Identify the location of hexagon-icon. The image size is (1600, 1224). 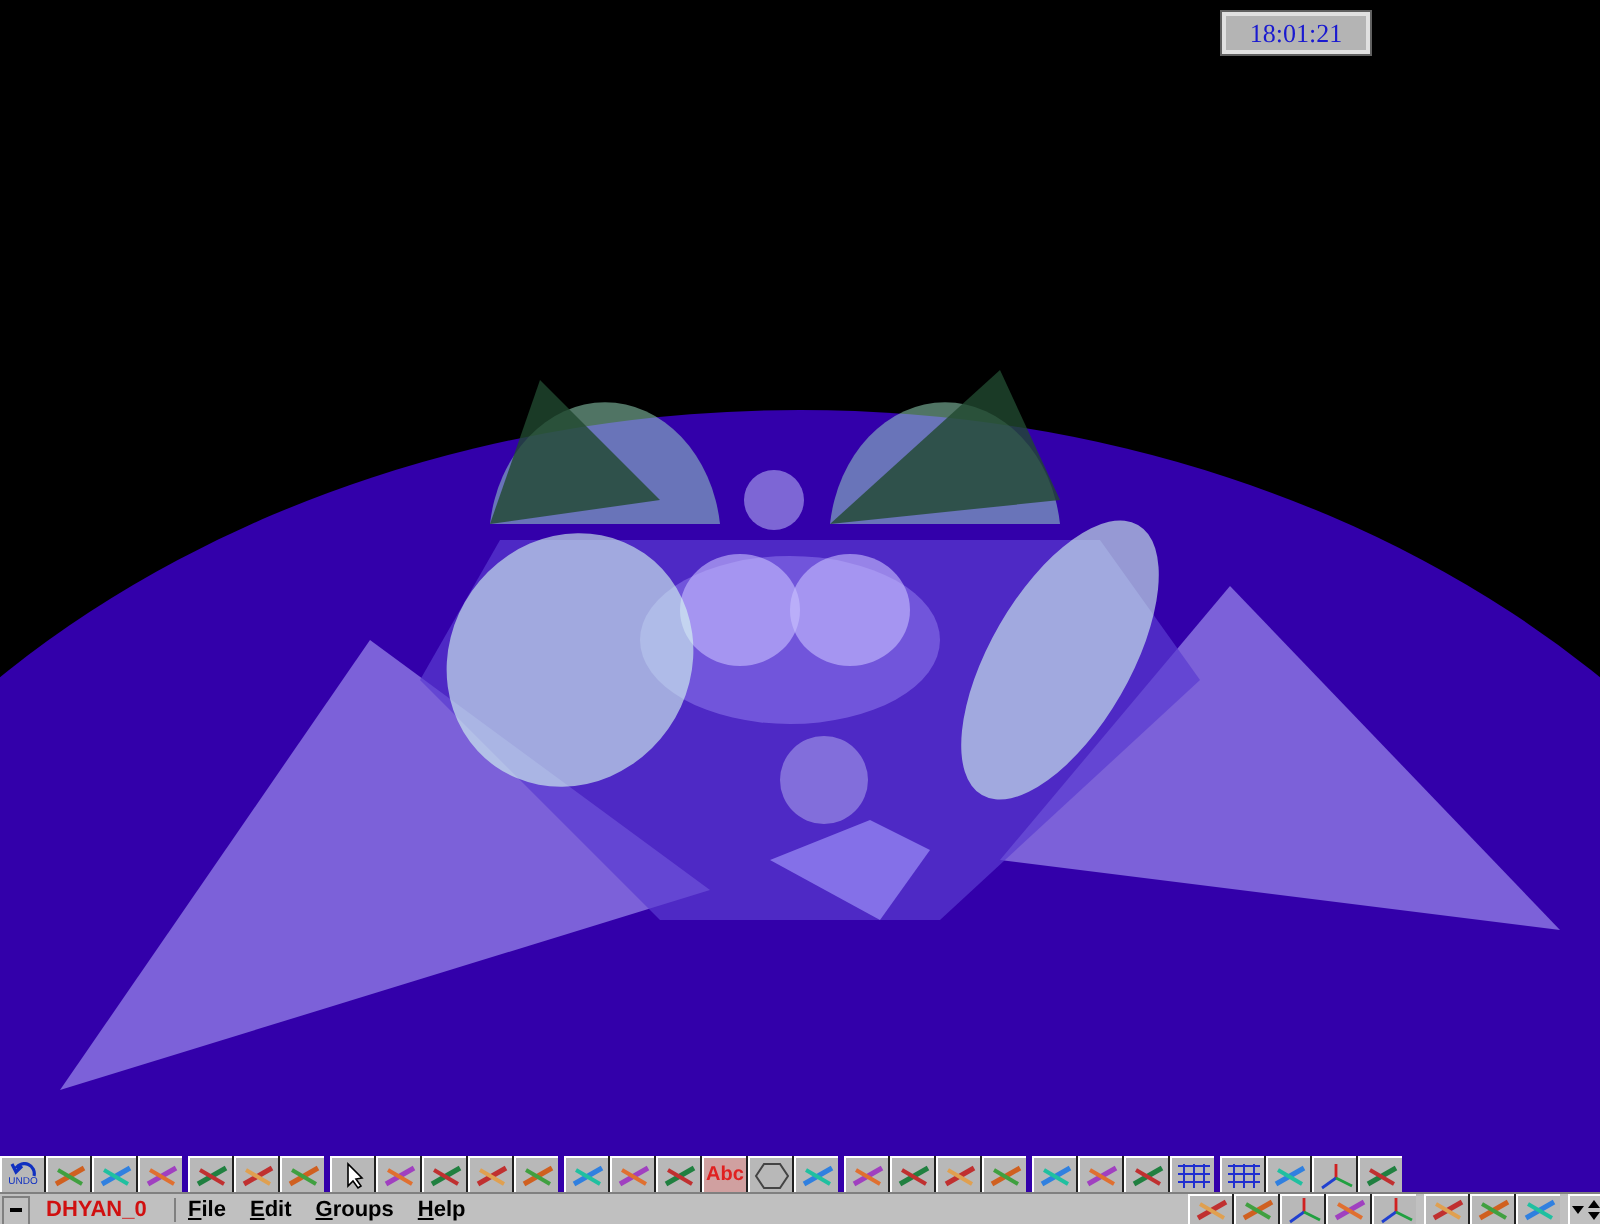
(771, 1175).